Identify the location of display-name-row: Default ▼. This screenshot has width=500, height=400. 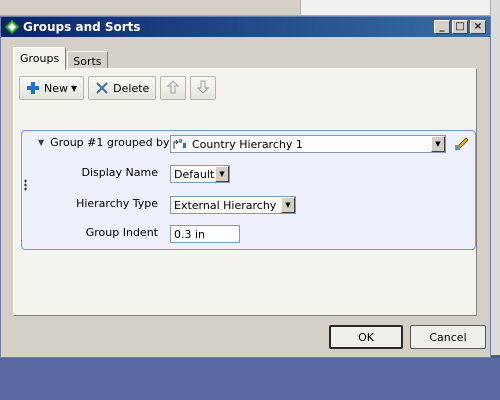
(200, 174).